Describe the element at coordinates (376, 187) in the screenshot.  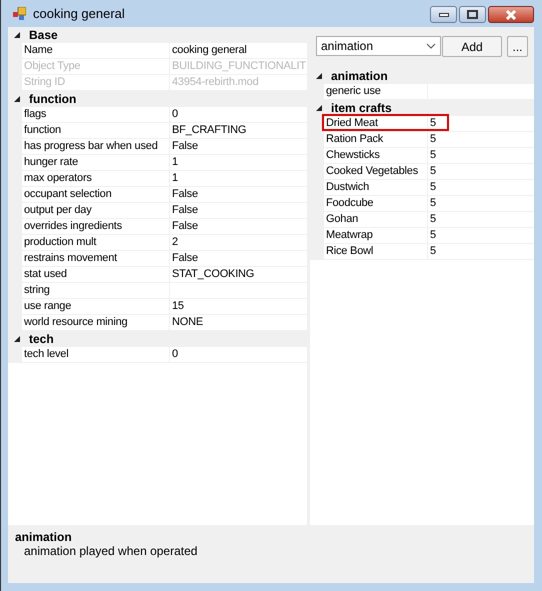
I see `property-name: Dustwich` at that location.